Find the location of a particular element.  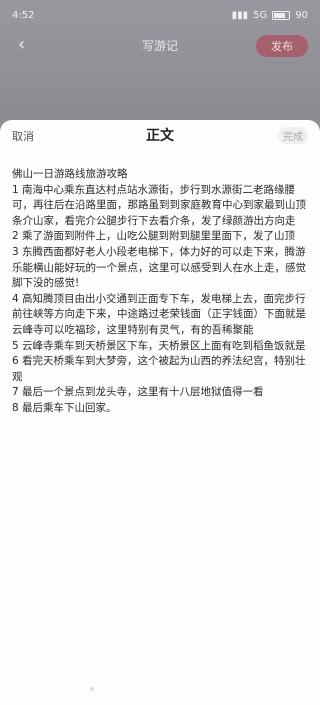

sheet-header: 取消 正文 完成 is located at coordinates (160, 135).